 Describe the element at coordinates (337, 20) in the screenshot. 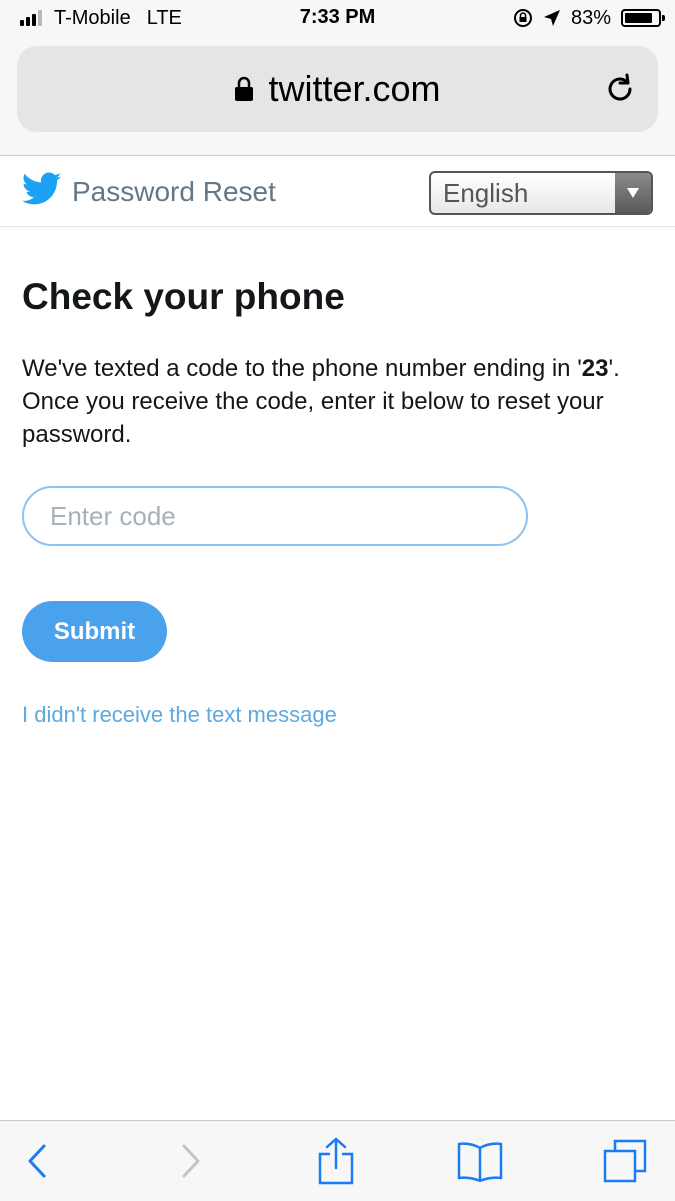

I see `status-bar: T-Mobile LTE 7:33 PM 83%` at that location.